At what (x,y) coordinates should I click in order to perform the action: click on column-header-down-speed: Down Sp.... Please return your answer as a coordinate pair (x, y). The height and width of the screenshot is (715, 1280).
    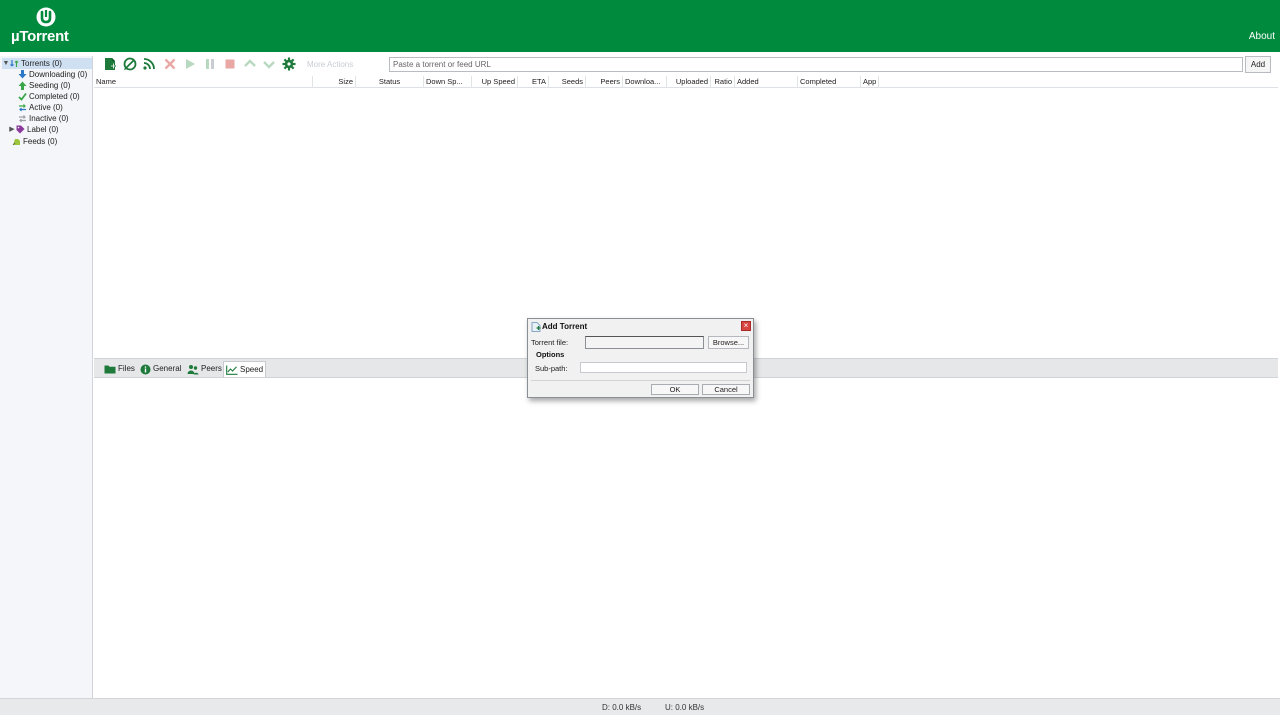
    Looking at the image, I should click on (448, 82).